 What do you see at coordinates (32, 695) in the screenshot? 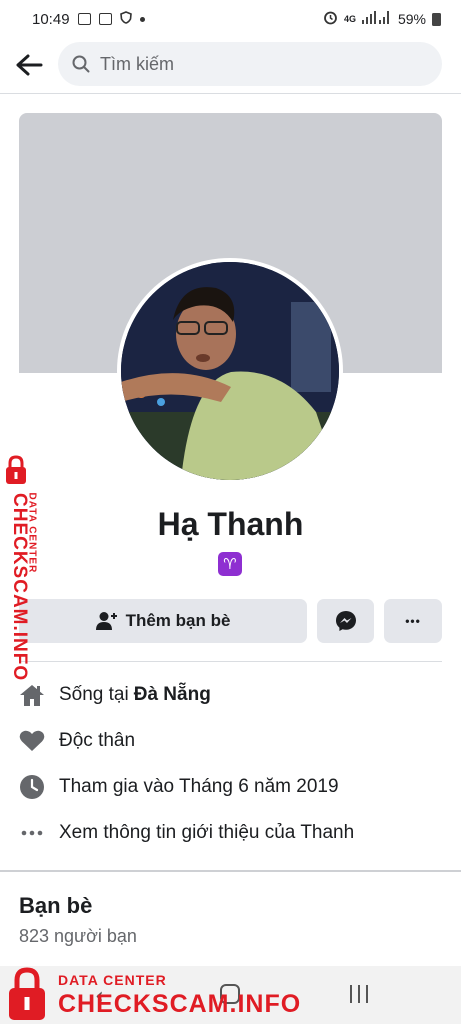
I see `house-icon` at bounding box center [32, 695].